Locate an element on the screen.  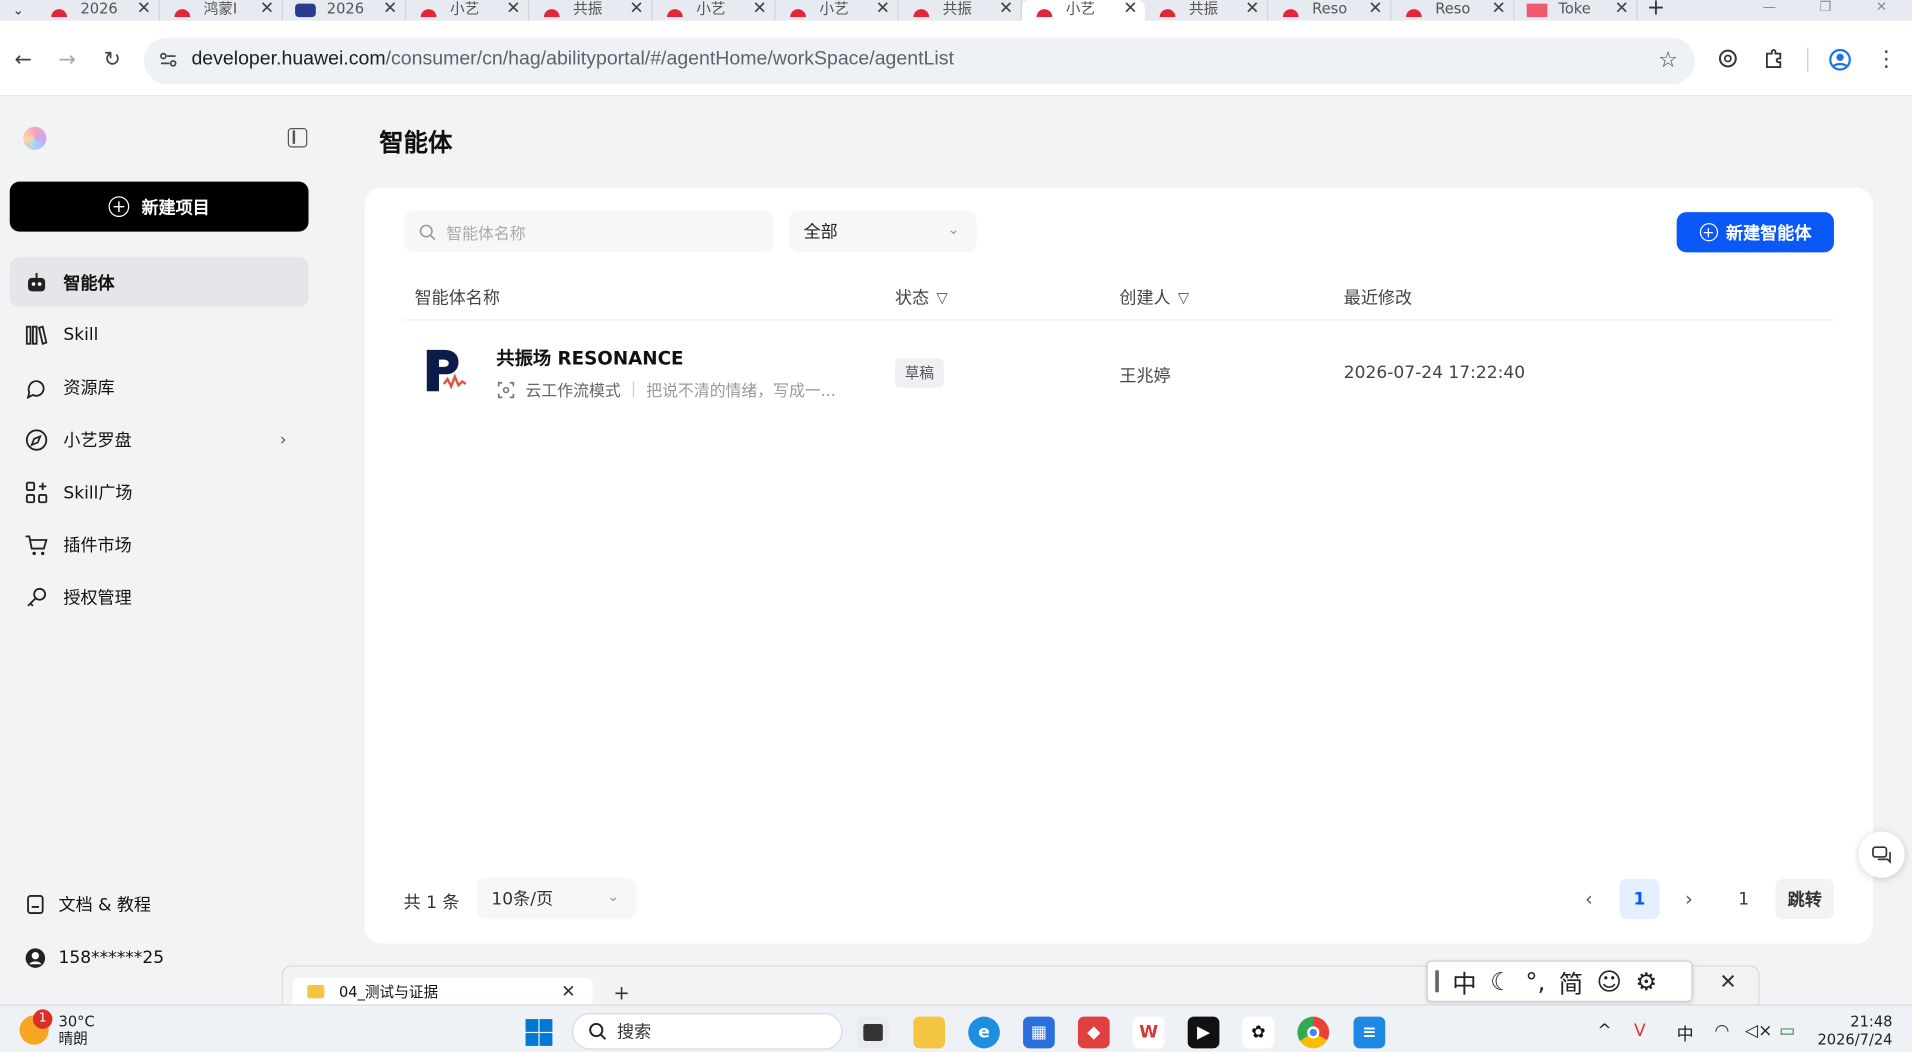
sidebar-item-skill: Skill is located at coordinates (159, 335).